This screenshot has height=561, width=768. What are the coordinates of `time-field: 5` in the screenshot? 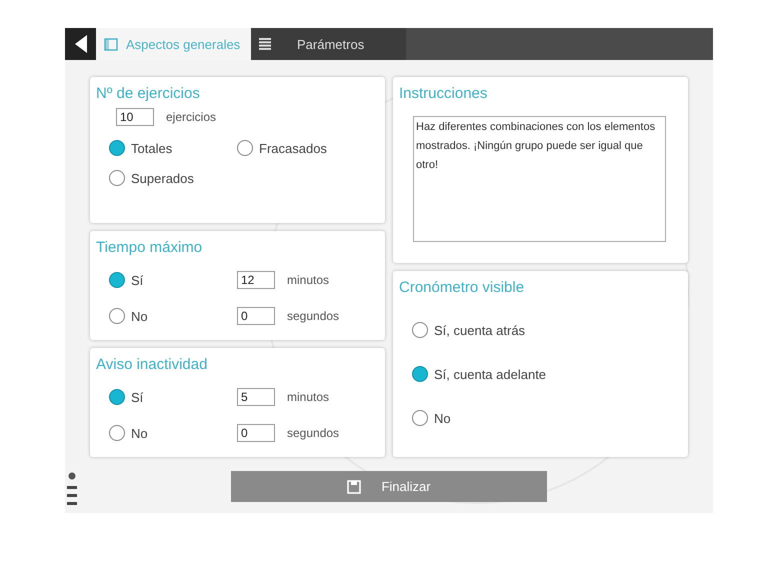 It's located at (256, 397).